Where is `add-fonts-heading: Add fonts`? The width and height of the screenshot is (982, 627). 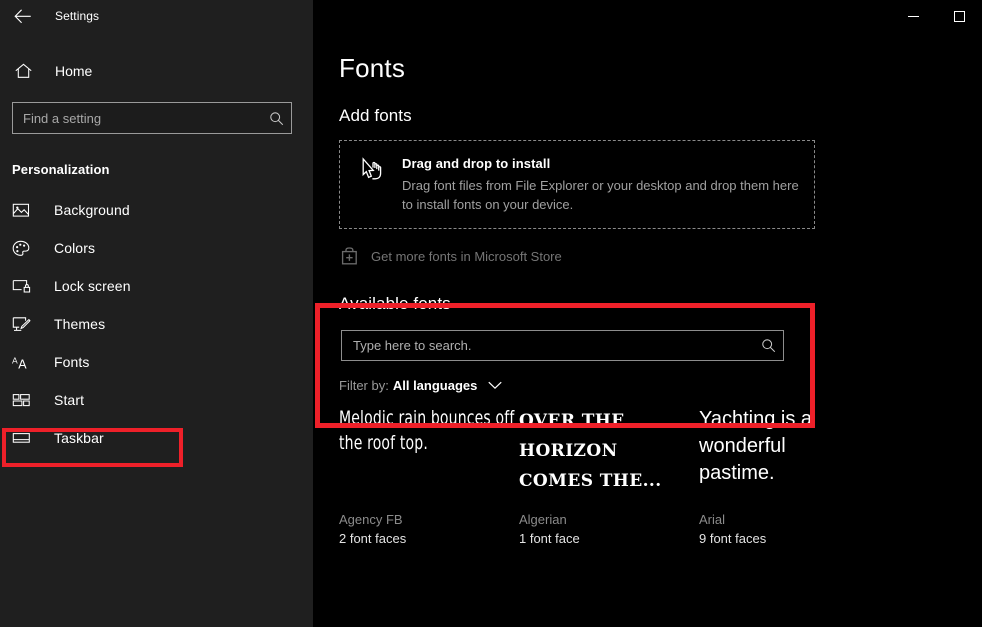 add-fonts-heading: Add fonts is located at coordinates (375, 115).